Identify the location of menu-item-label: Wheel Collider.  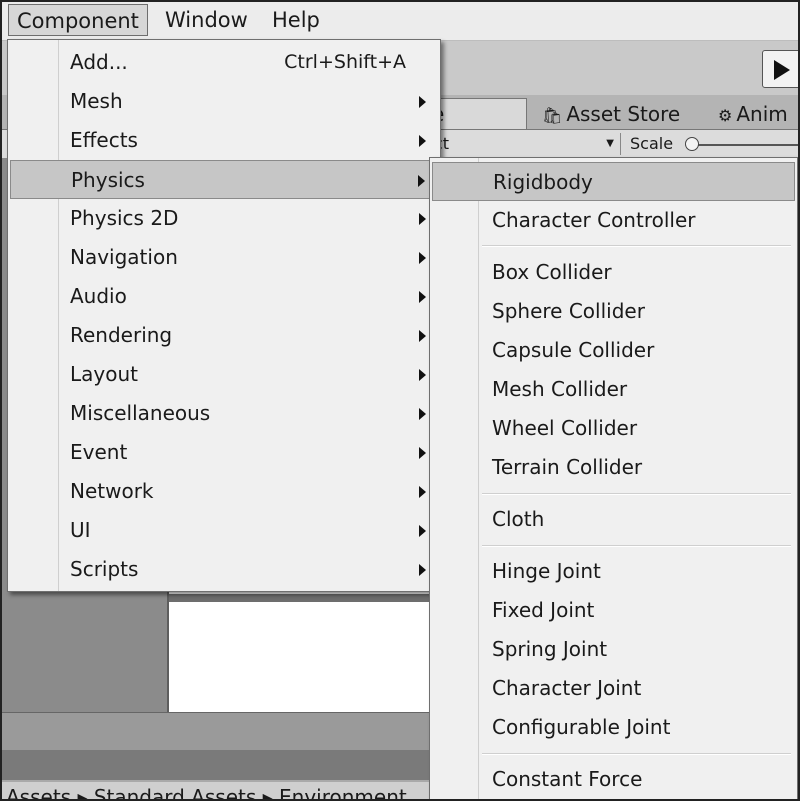
(565, 428).